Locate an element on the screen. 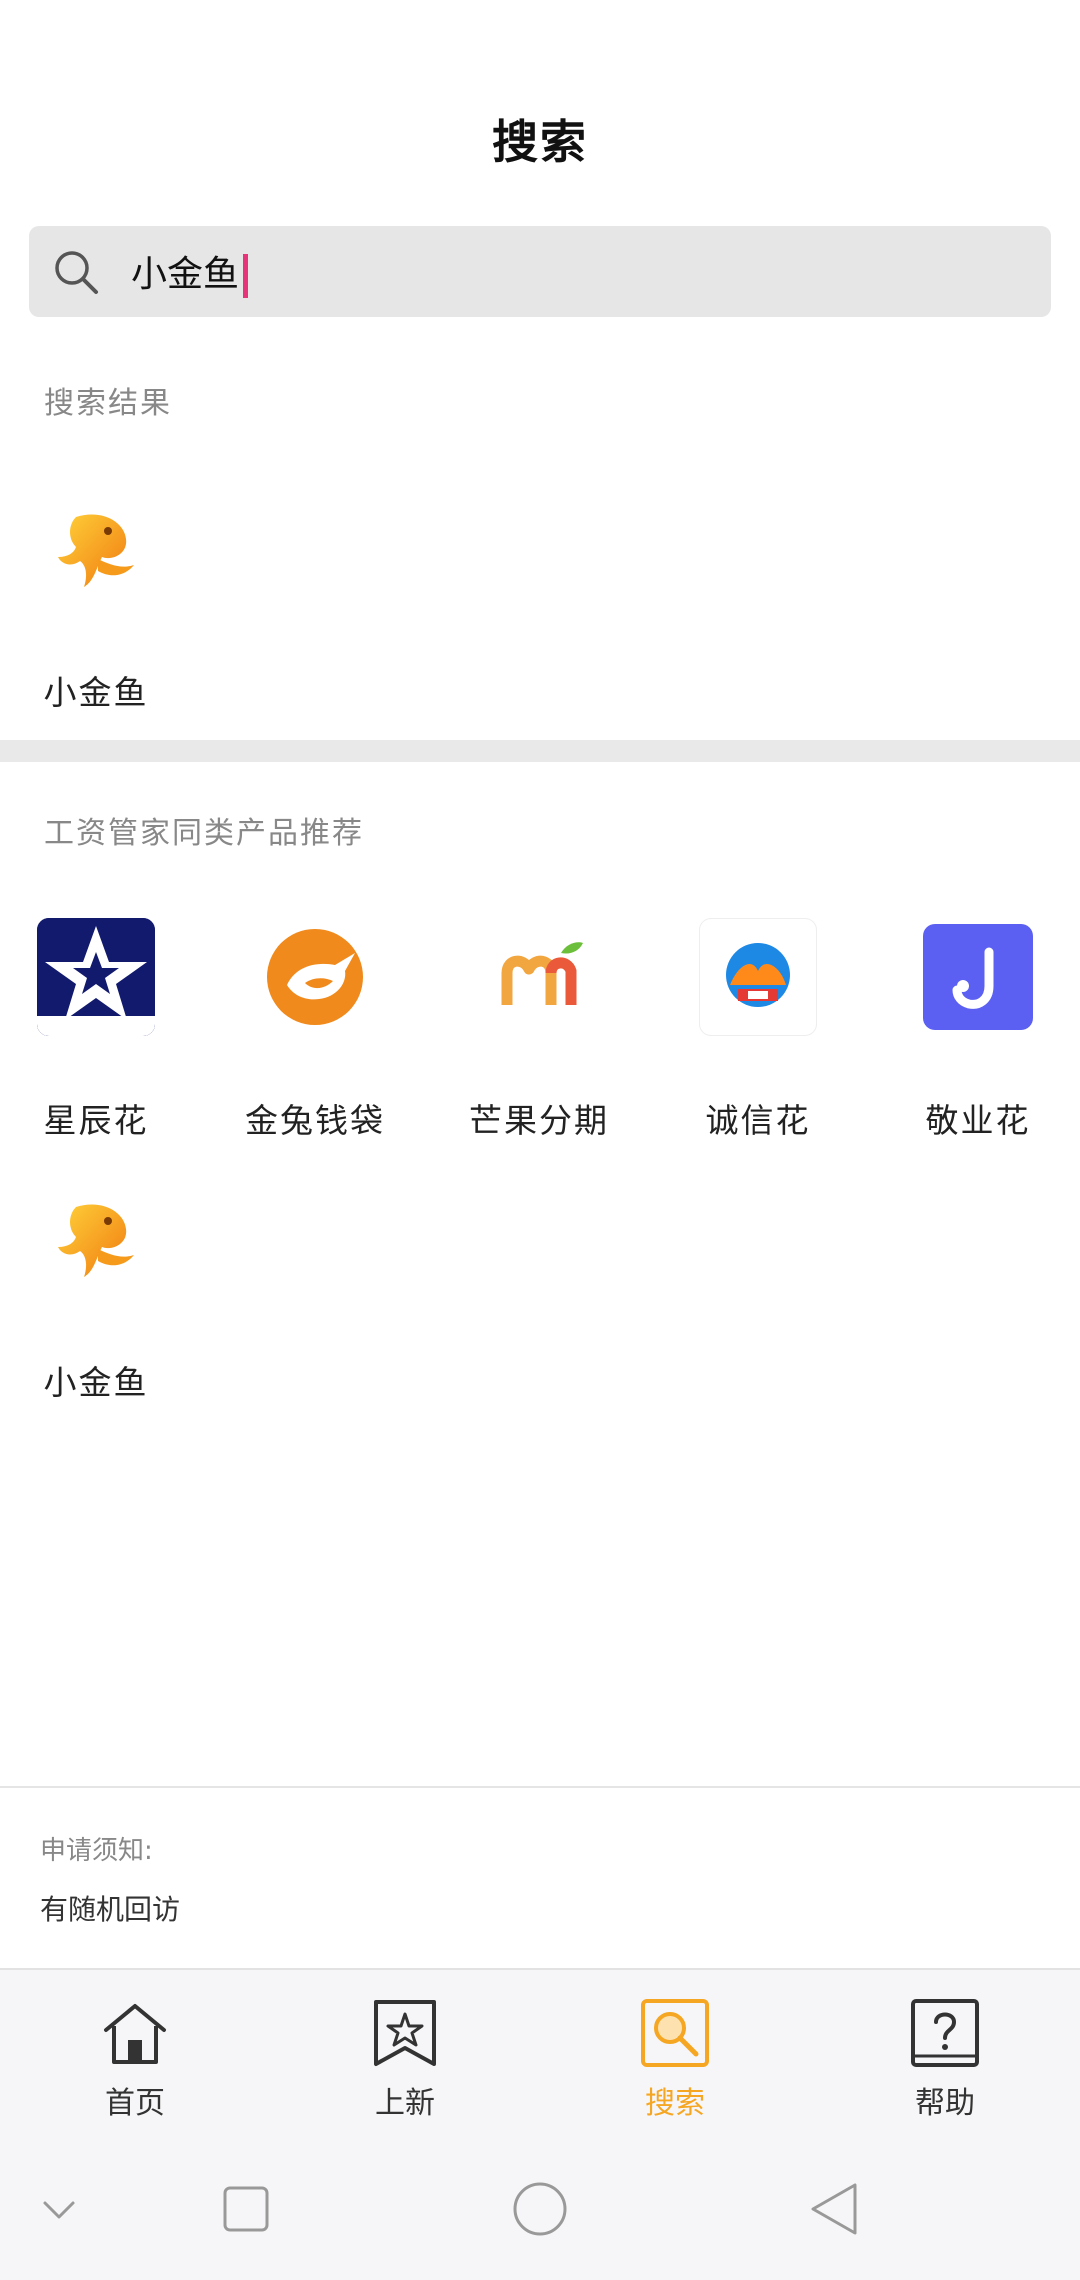 The image size is (1080, 2280). notice-title: 申请须知: is located at coordinates (96, 1851).